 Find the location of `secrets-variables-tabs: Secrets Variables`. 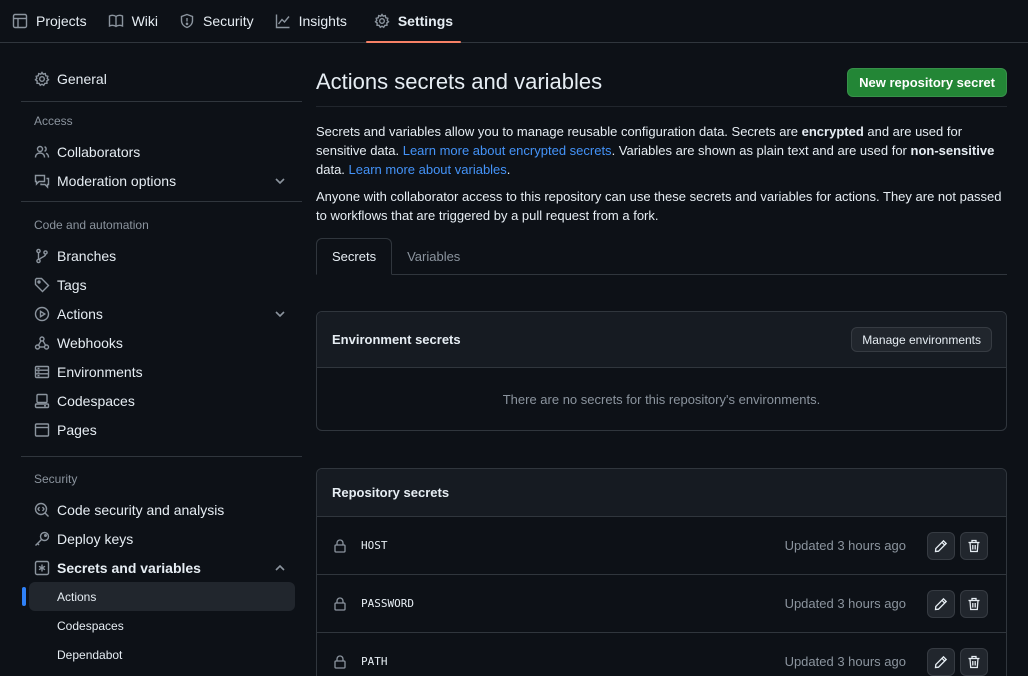

secrets-variables-tabs: Secrets Variables is located at coordinates (661, 256).